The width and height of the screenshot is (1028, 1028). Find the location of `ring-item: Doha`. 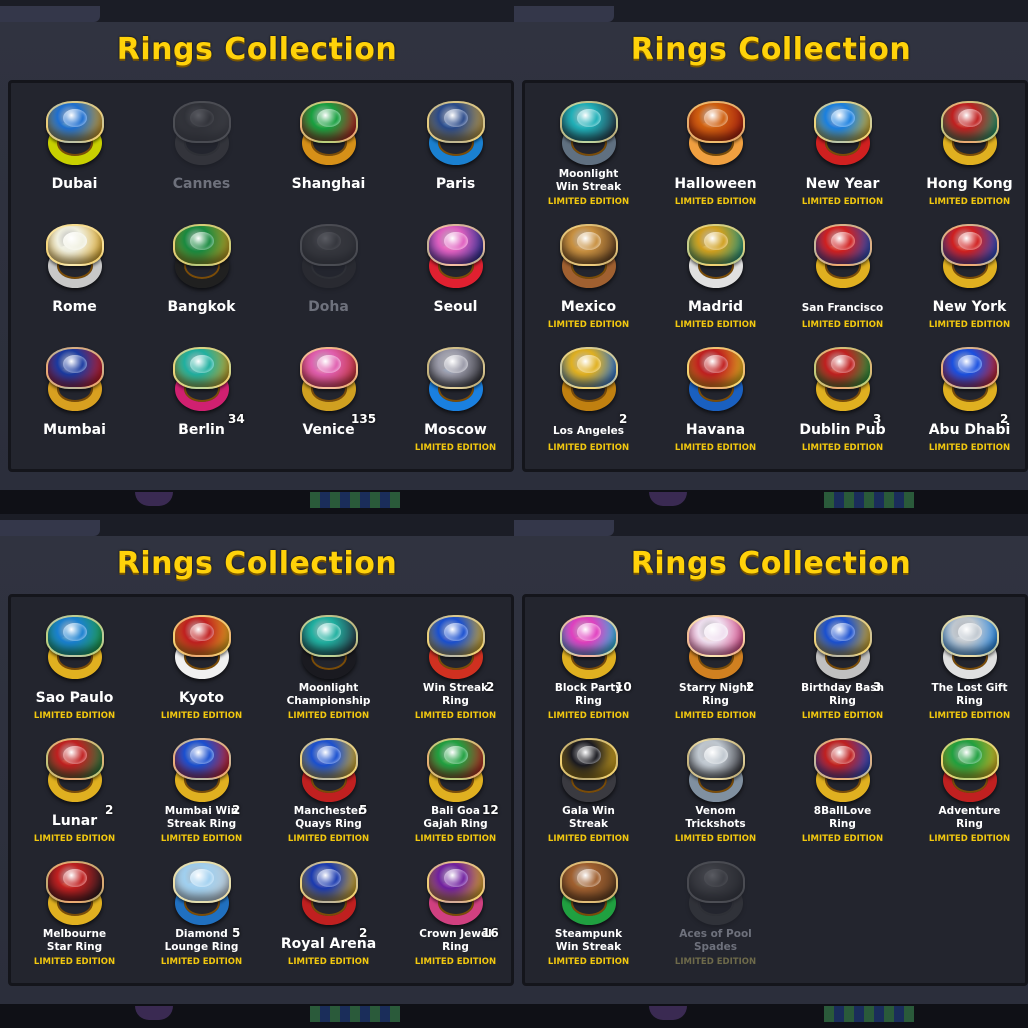

ring-item: Doha is located at coordinates (328, 267).